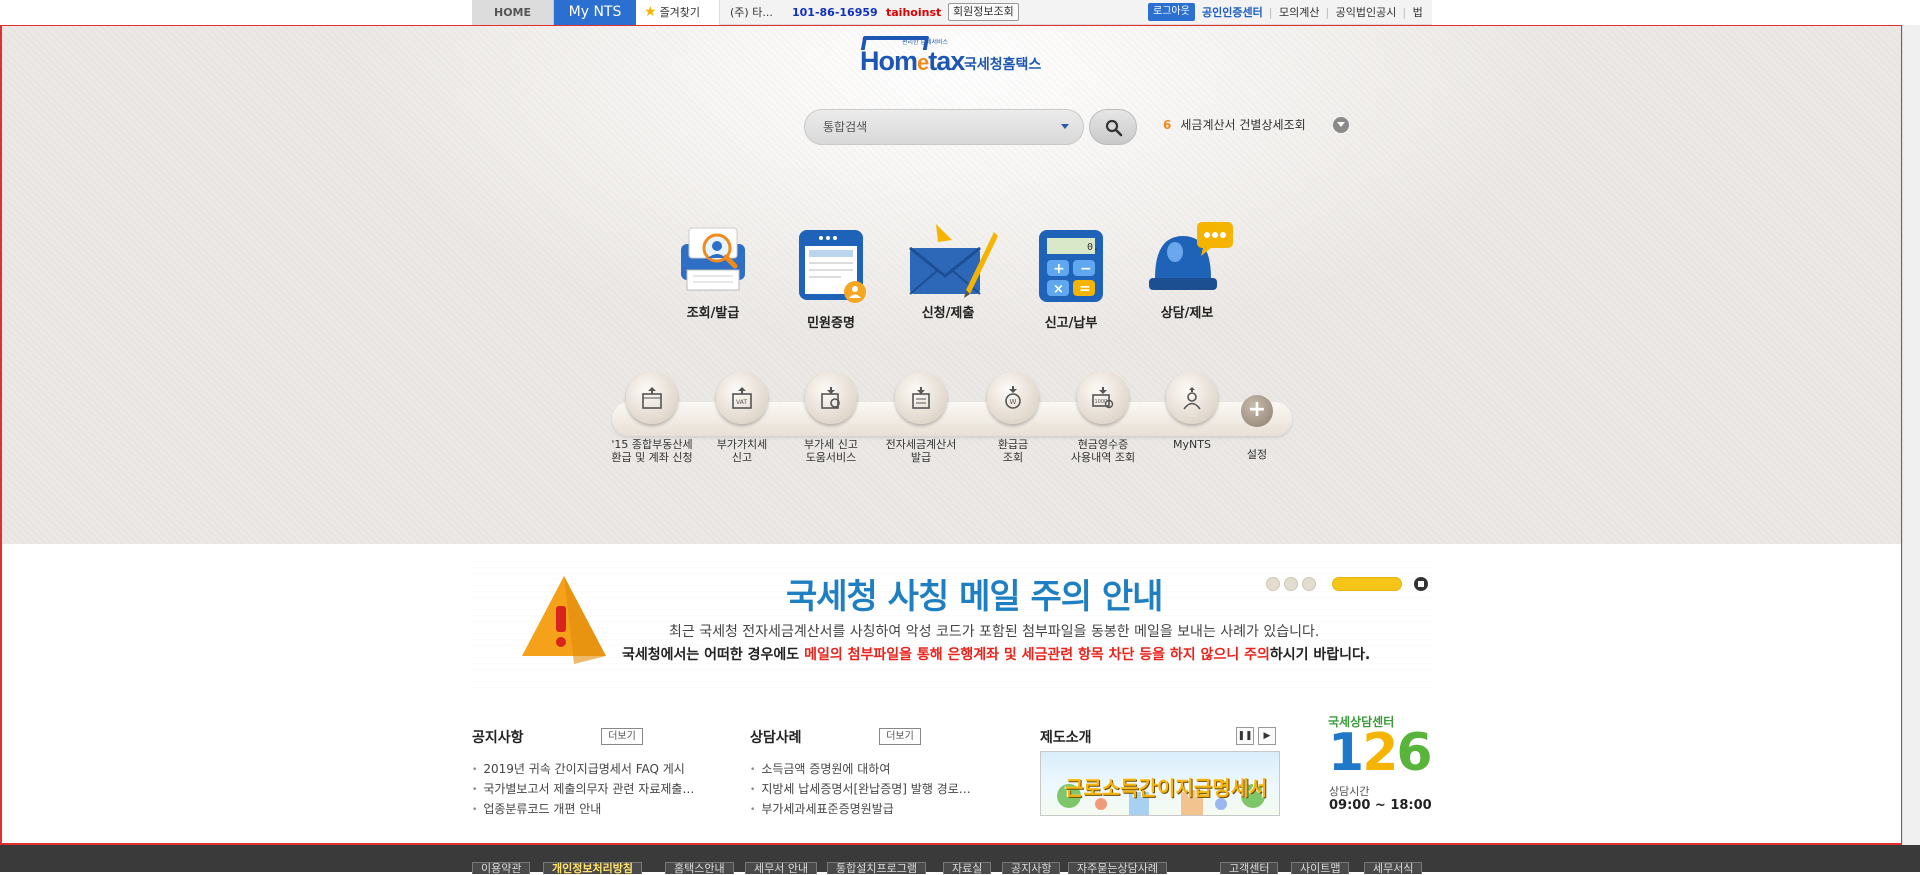 The image size is (1920, 875). What do you see at coordinates (1257, 411) in the screenshot?
I see `plus-icon: +` at bounding box center [1257, 411].